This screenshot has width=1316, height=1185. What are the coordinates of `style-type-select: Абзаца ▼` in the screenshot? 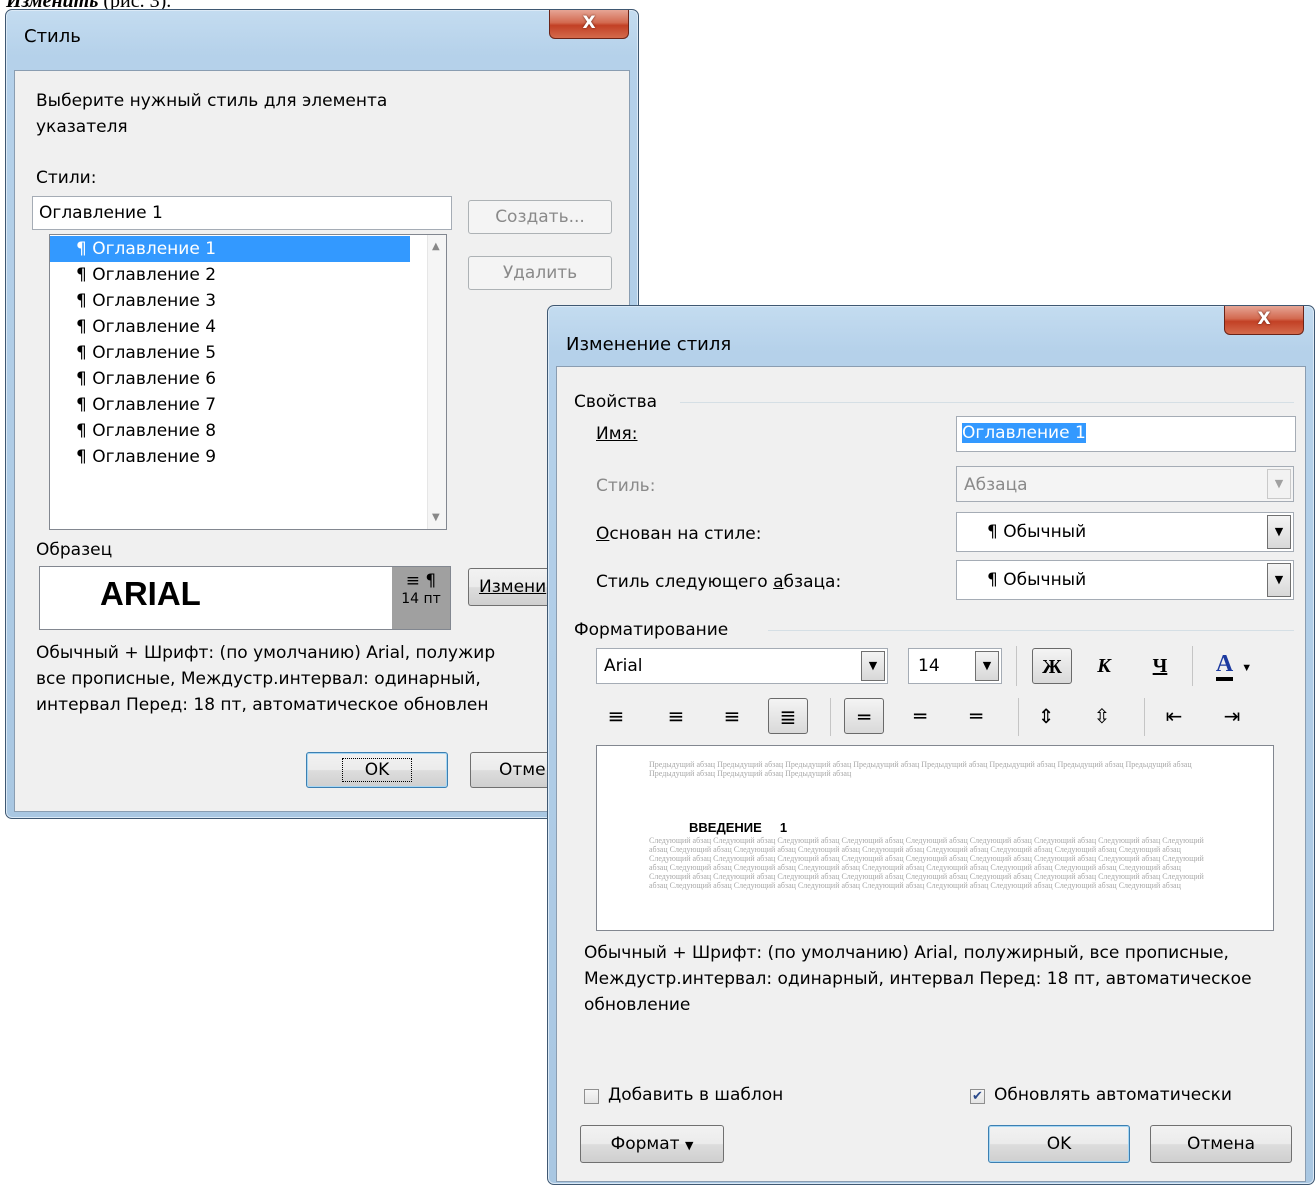 It's located at (1125, 484).